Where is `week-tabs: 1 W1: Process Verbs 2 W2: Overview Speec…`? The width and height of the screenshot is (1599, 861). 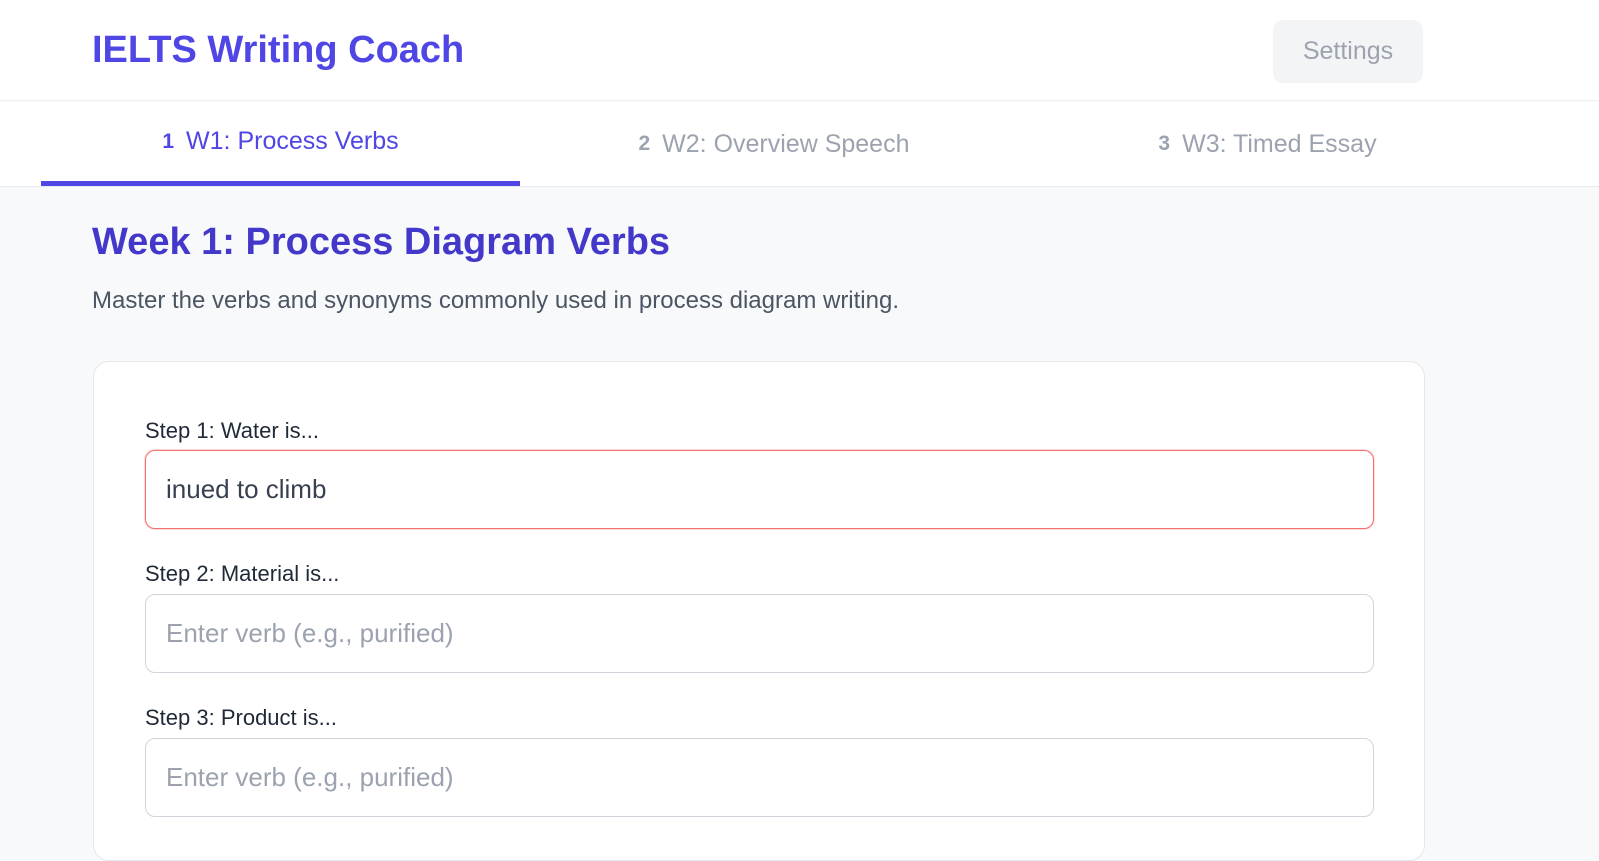 week-tabs: 1 W1: Process Verbs 2 W2: Overview Speec… is located at coordinates (799, 144).